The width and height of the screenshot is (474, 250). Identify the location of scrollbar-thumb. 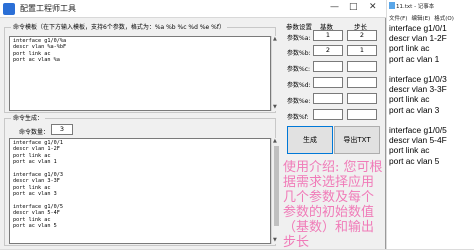
(276, 186).